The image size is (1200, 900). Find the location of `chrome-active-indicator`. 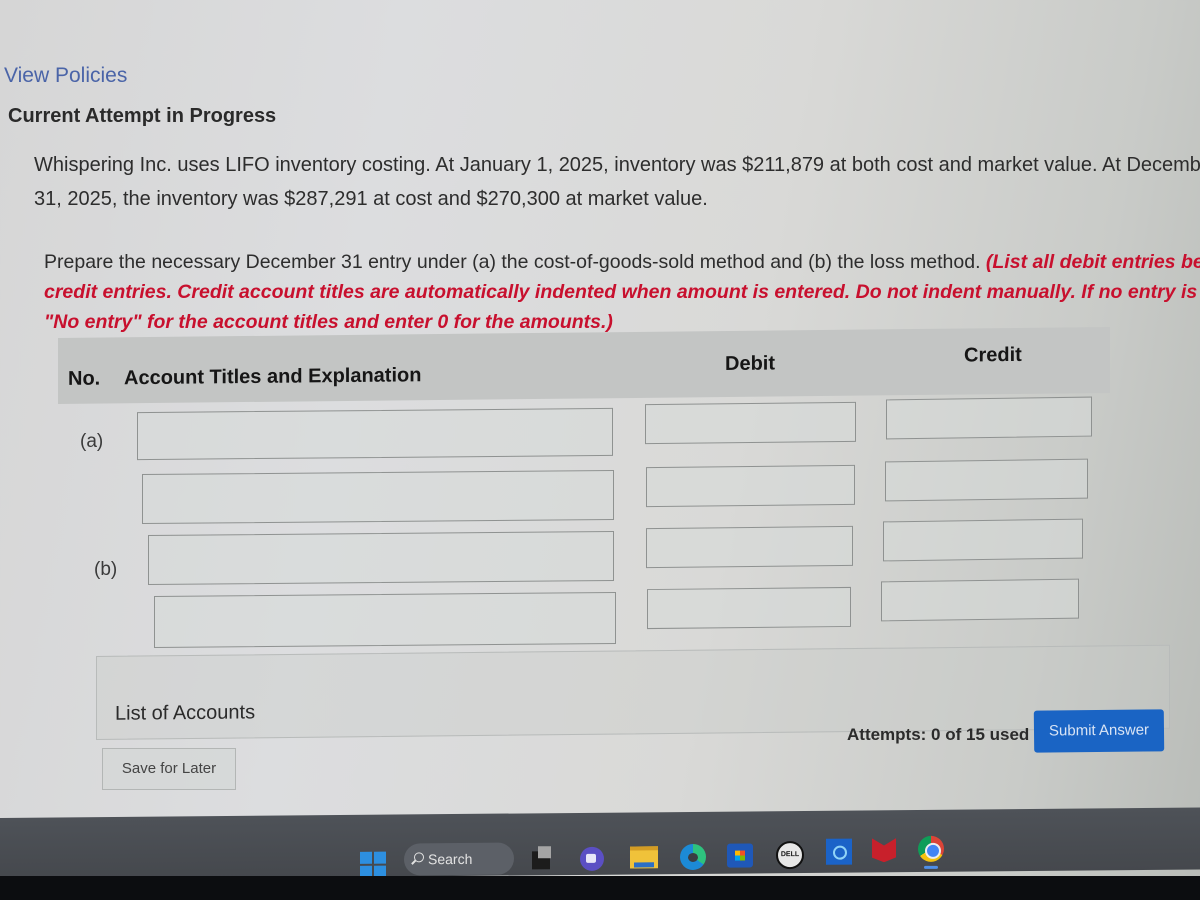

chrome-active-indicator is located at coordinates (931, 867).